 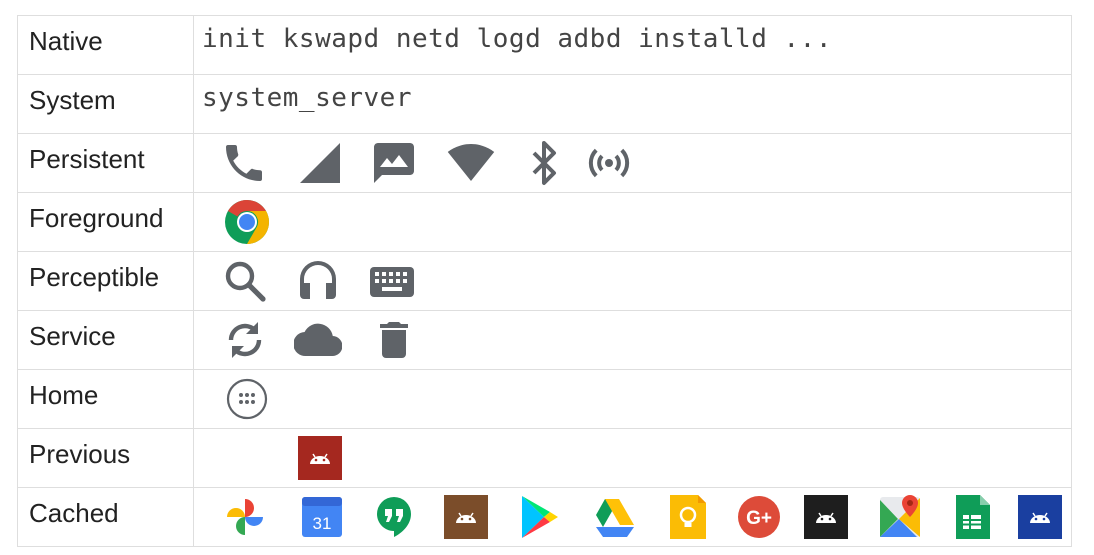 I want to click on mms-icon, so click(x=394, y=163).